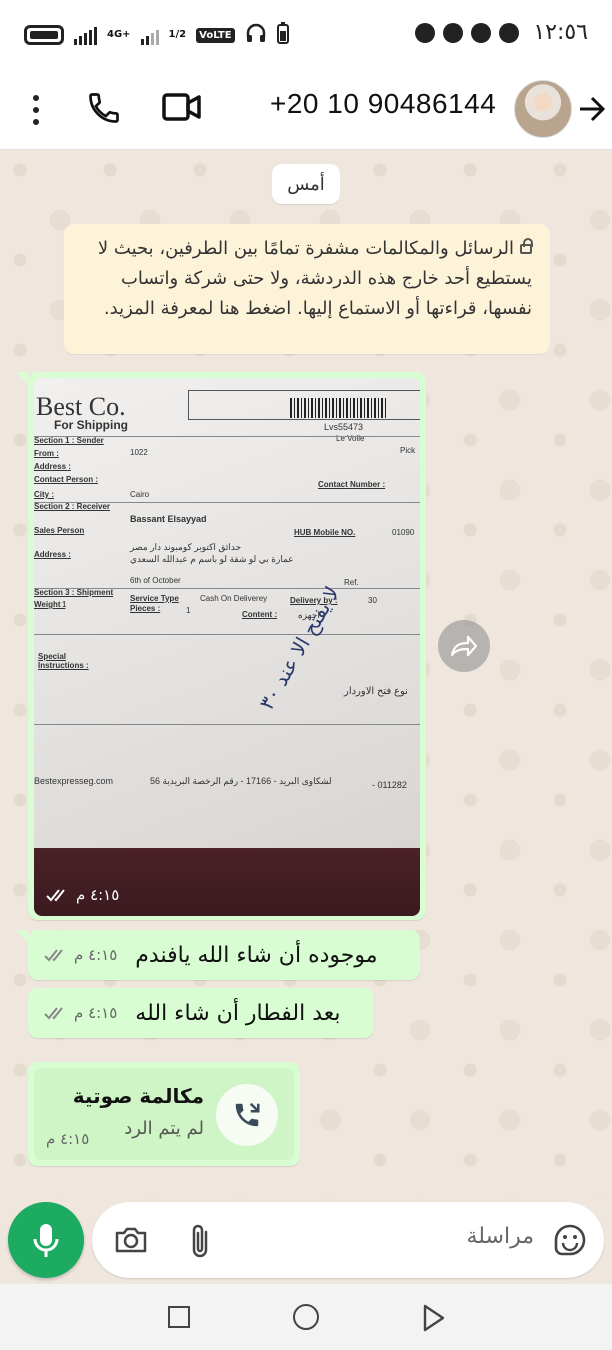 Image resolution: width=612 pixels, height=1350 pixels. I want to click on from-value: 1022, so click(139, 452).